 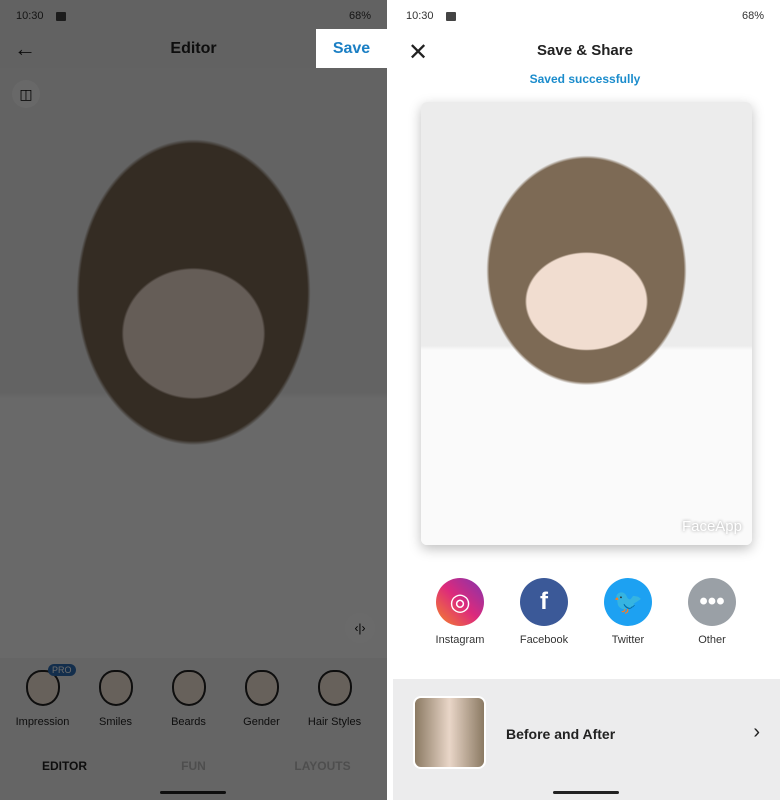 What do you see at coordinates (62, 670) in the screenshot?
I see `pro-badge: PRO` at bounding box center [62, 670].